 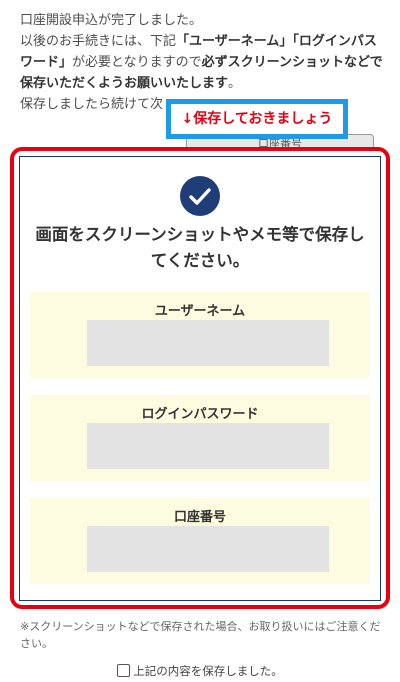 What do you see at coordinates (200, 196) in the screenshot?
I see `check-icon` at bounding box center [200, 196].